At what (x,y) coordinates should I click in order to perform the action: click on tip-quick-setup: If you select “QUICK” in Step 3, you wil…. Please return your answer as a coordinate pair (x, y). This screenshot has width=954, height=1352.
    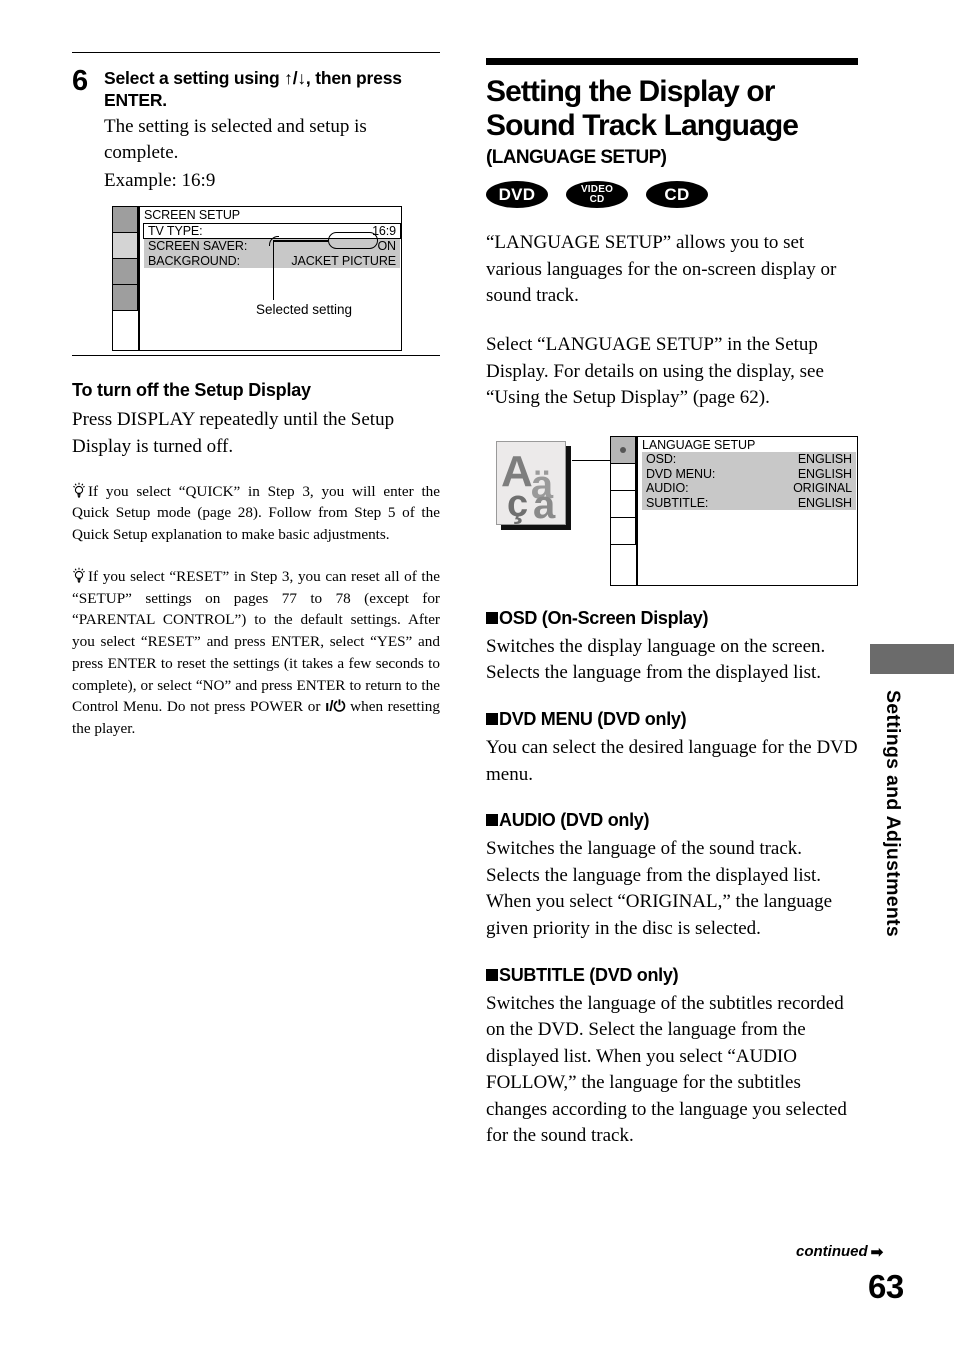
    Looking at the image, I should click on (256, 513).